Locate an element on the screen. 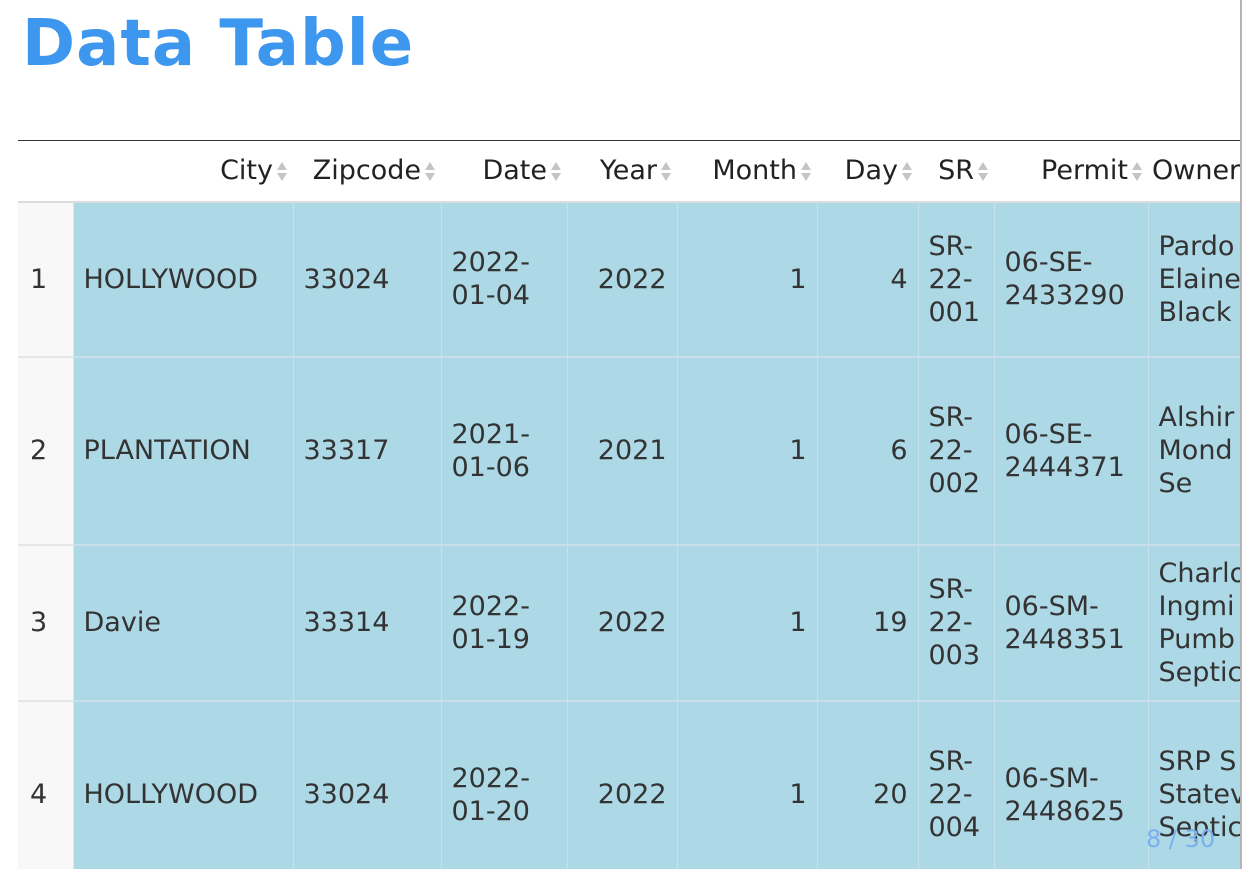 The height and width of the screenshot is (869, 1243). sr-cell: SR-22-002 is located at coordinates (956, 451).